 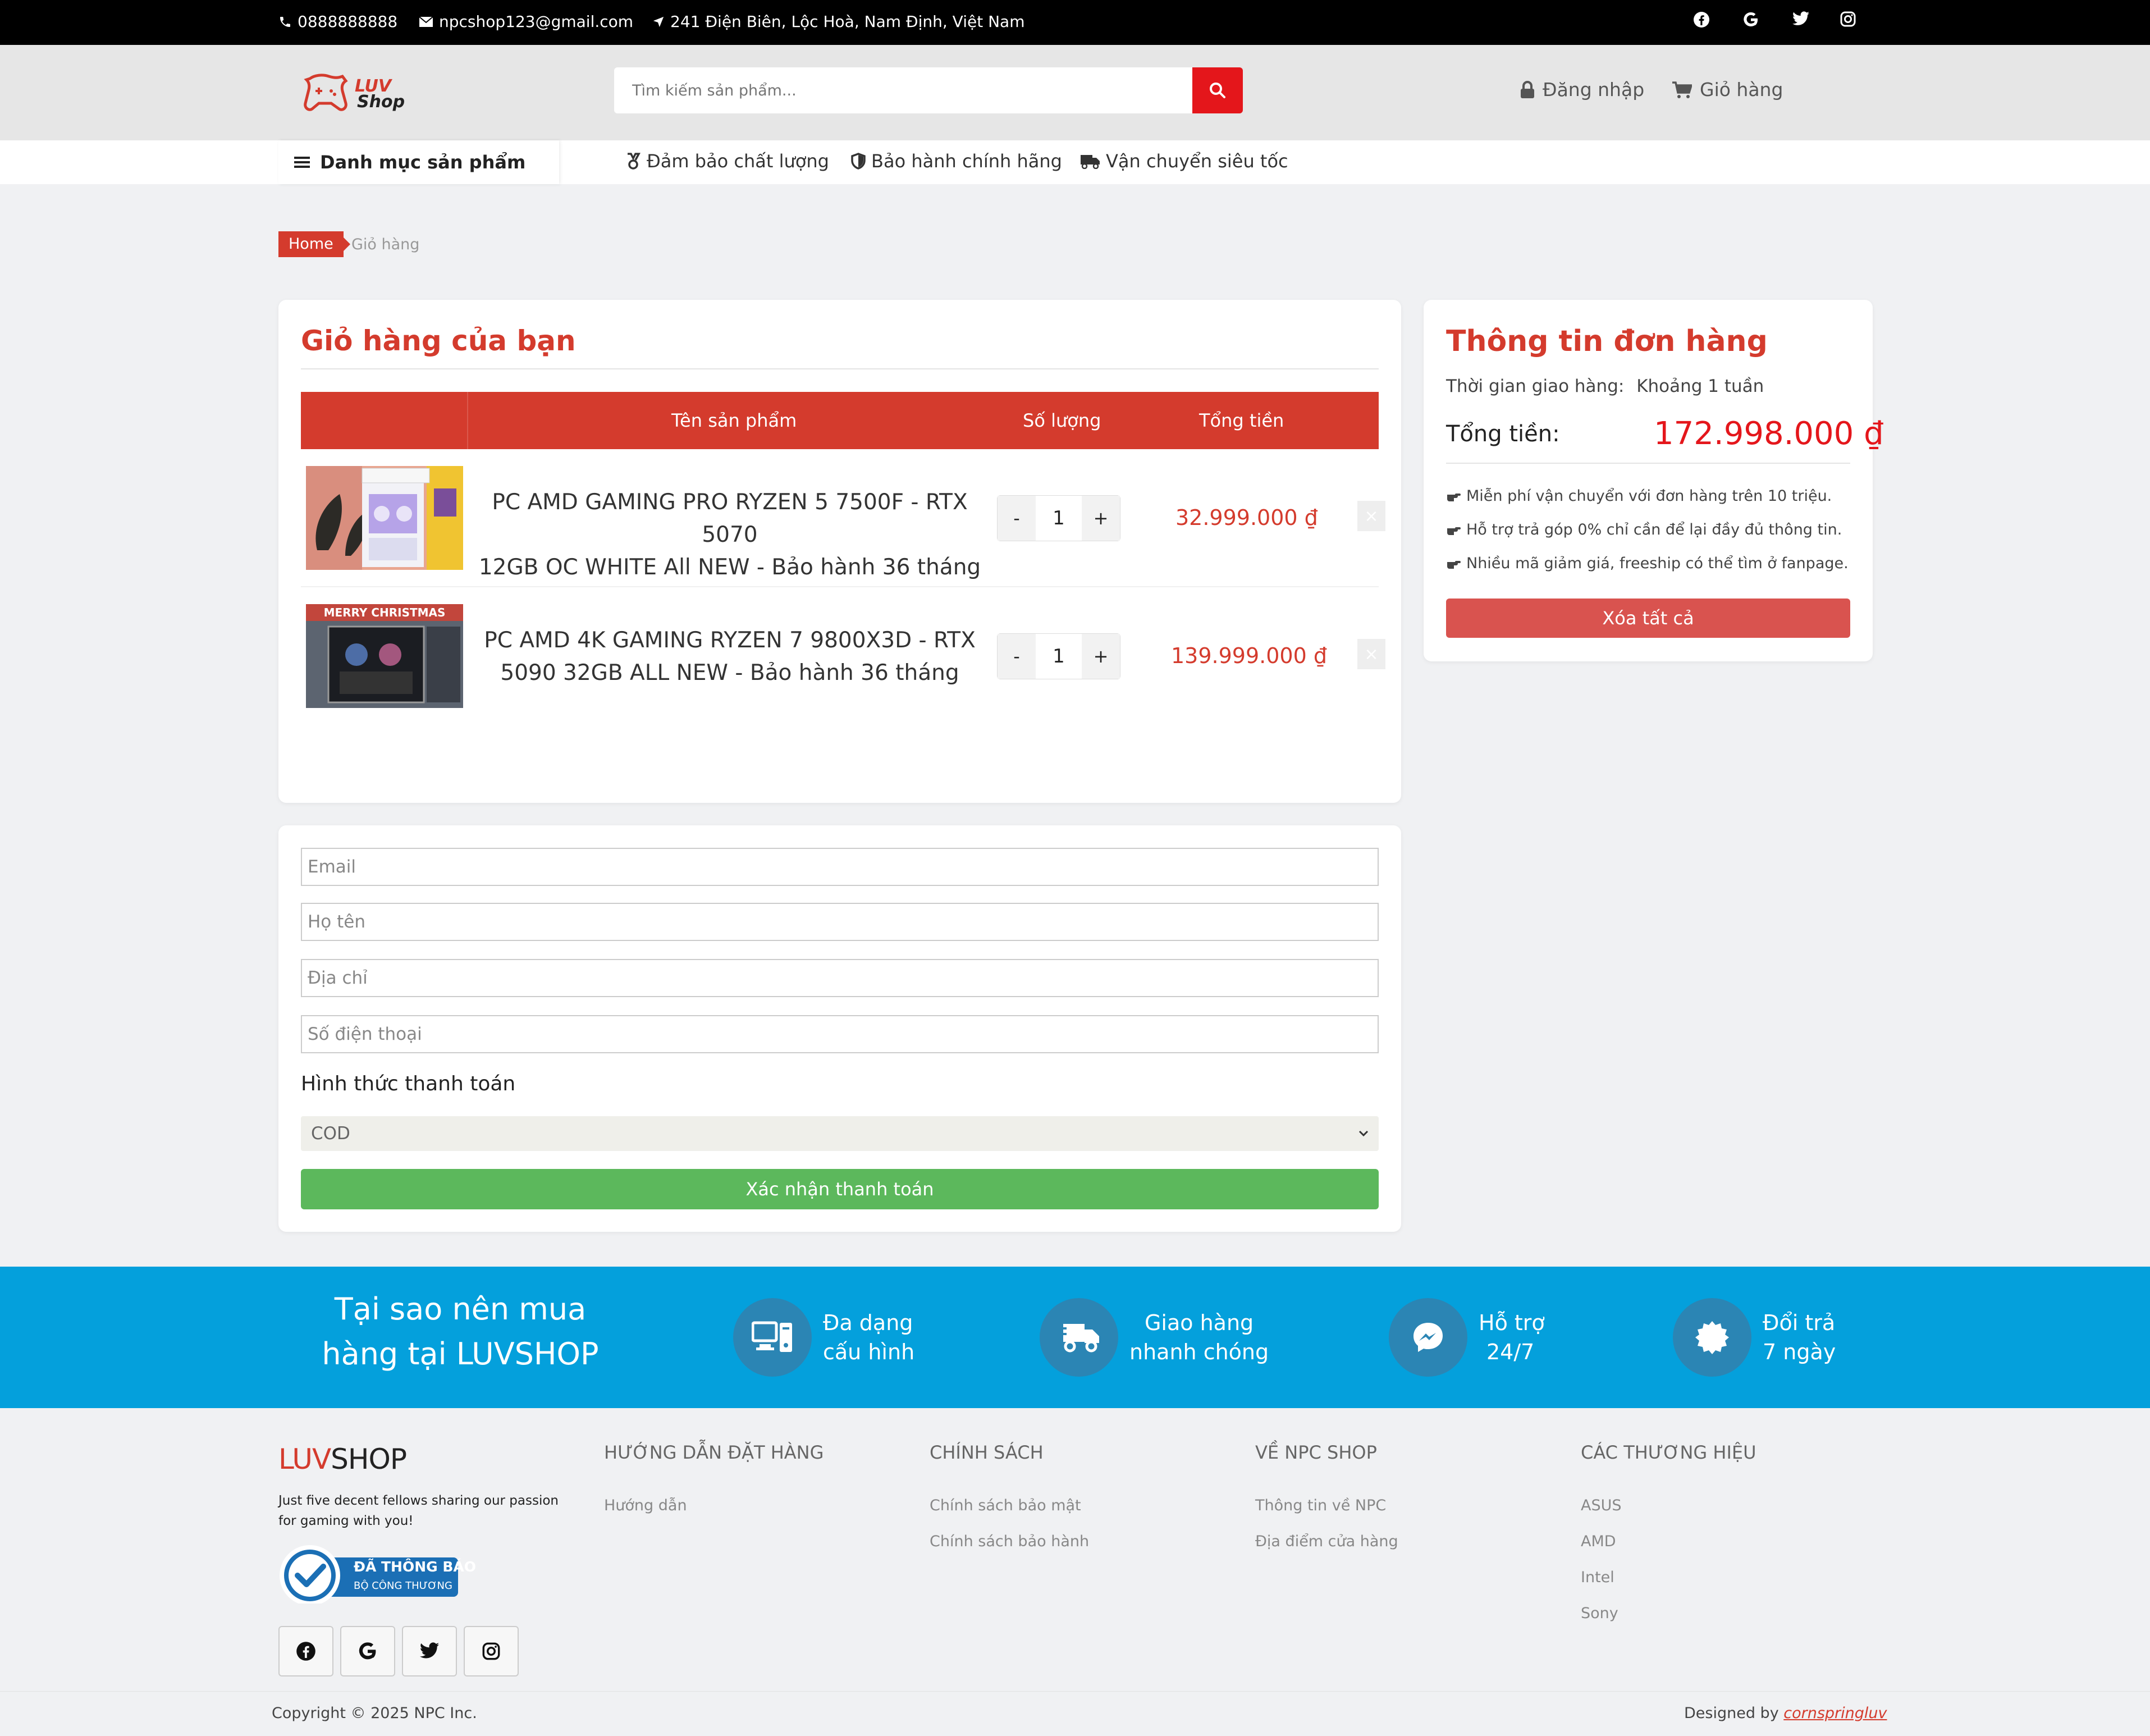 What do you see at coordinates (439, 341) in the screenshot?
I see `cart-title: Giỏ hàng của bạn` at bounding box center [439, 341].